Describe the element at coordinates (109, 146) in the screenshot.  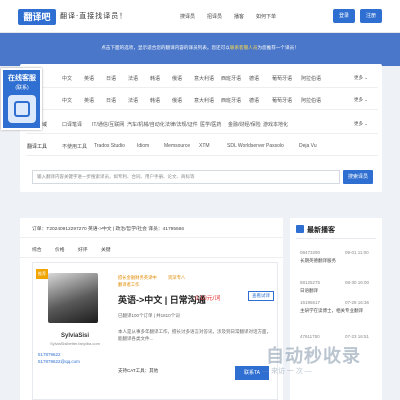
I see `filter-option: Trados Studio` at that location.